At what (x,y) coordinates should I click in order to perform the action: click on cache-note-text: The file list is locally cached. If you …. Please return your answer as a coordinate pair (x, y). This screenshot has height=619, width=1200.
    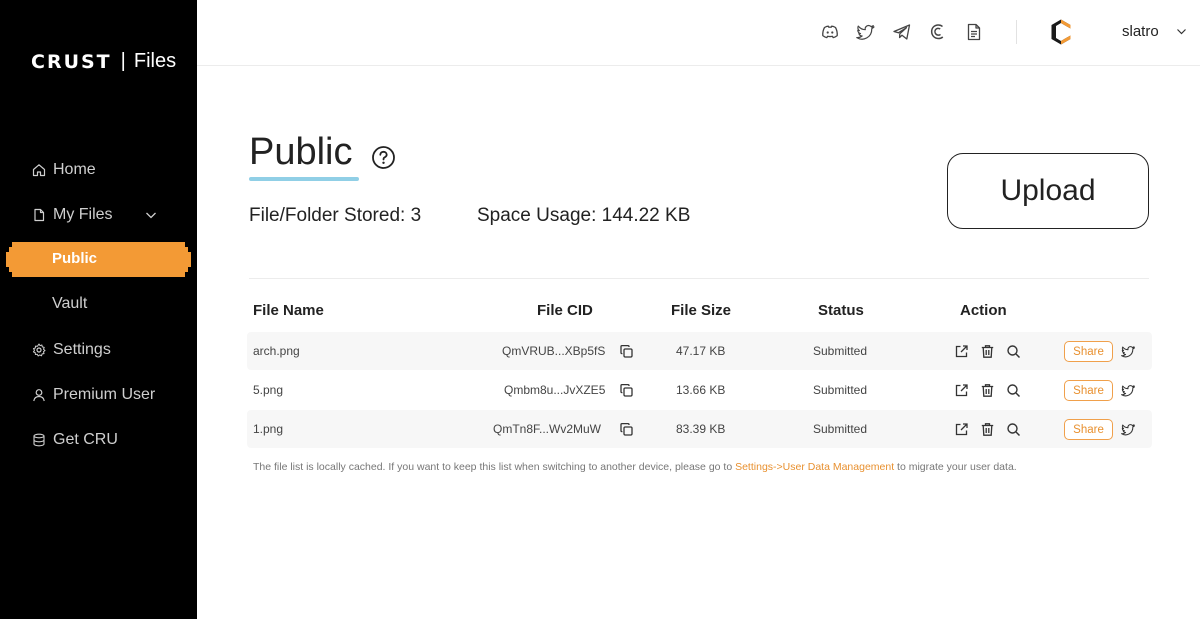
    Looking at the image, I should click on (494, 467).